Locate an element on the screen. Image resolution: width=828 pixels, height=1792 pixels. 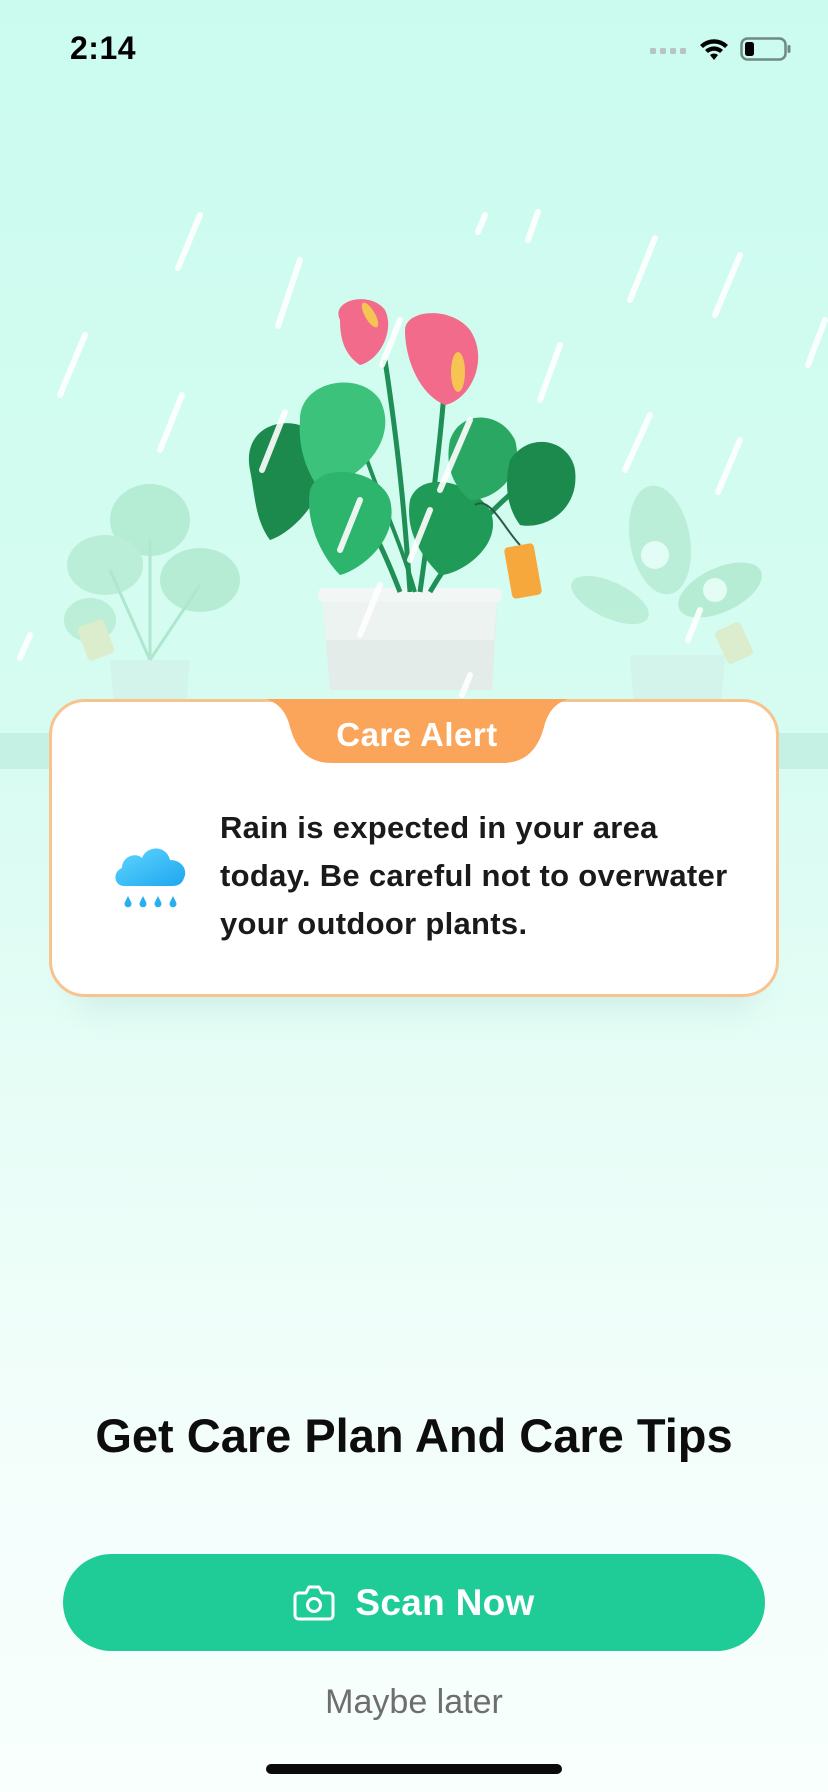
right-background-plant is located at coordinates (666, 602).